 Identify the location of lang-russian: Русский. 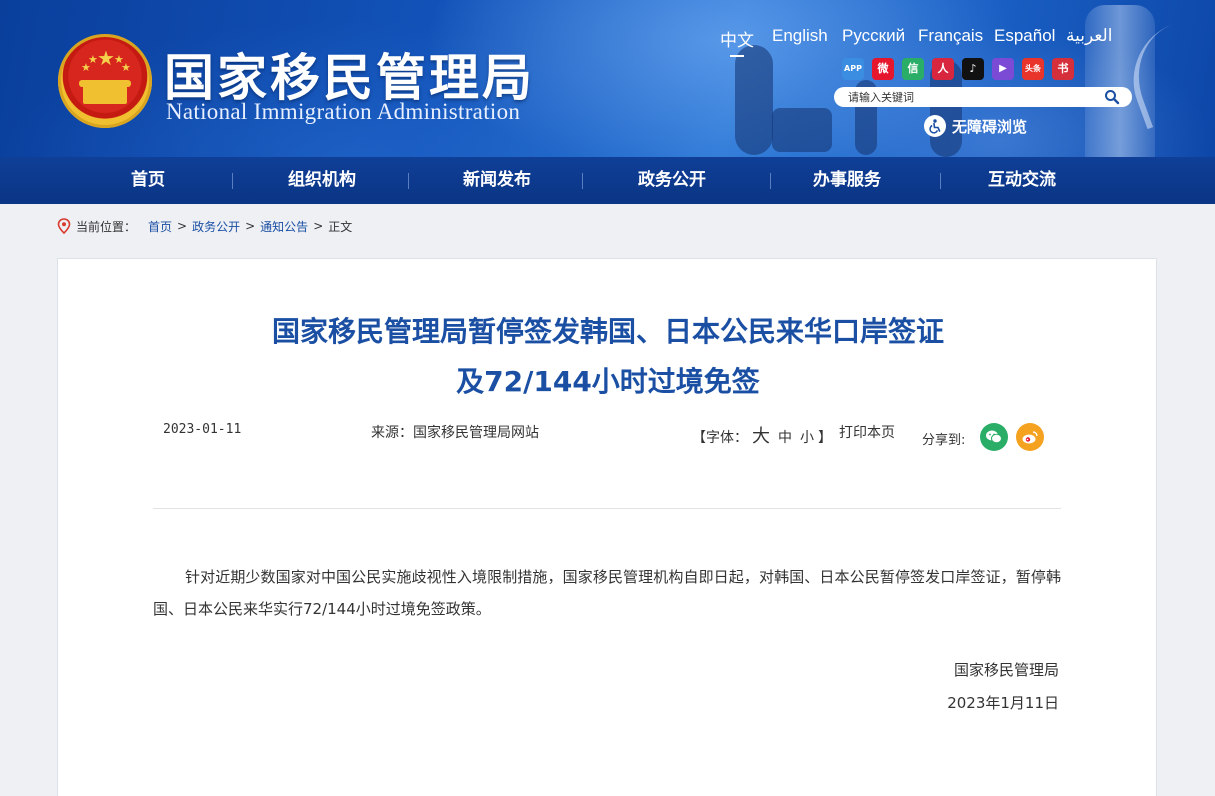
(873, 36).